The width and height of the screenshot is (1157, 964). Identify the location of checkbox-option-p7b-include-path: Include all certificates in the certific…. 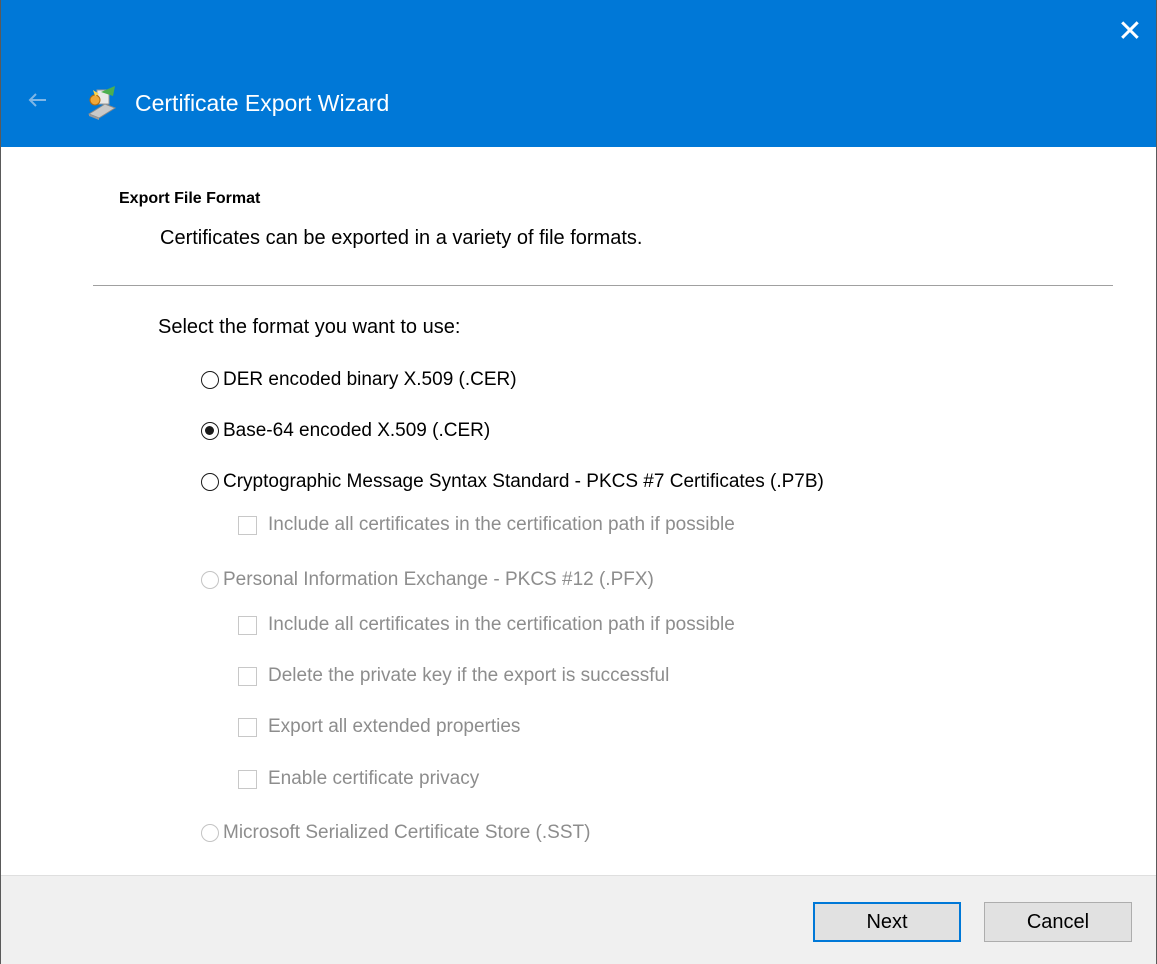
(486, 525).